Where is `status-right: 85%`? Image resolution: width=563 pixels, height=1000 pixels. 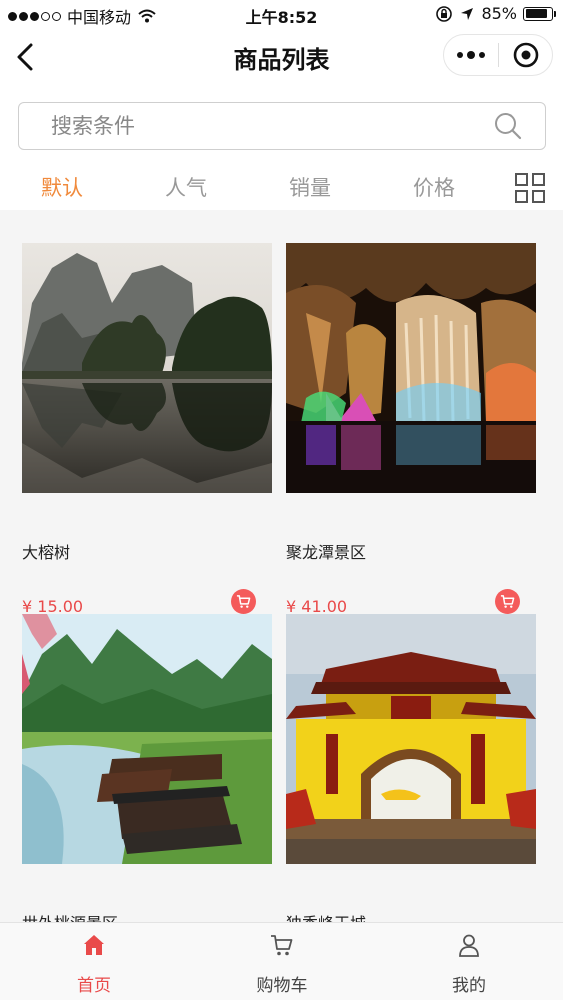
status-right: 85% is located at coordinates (495, 13).